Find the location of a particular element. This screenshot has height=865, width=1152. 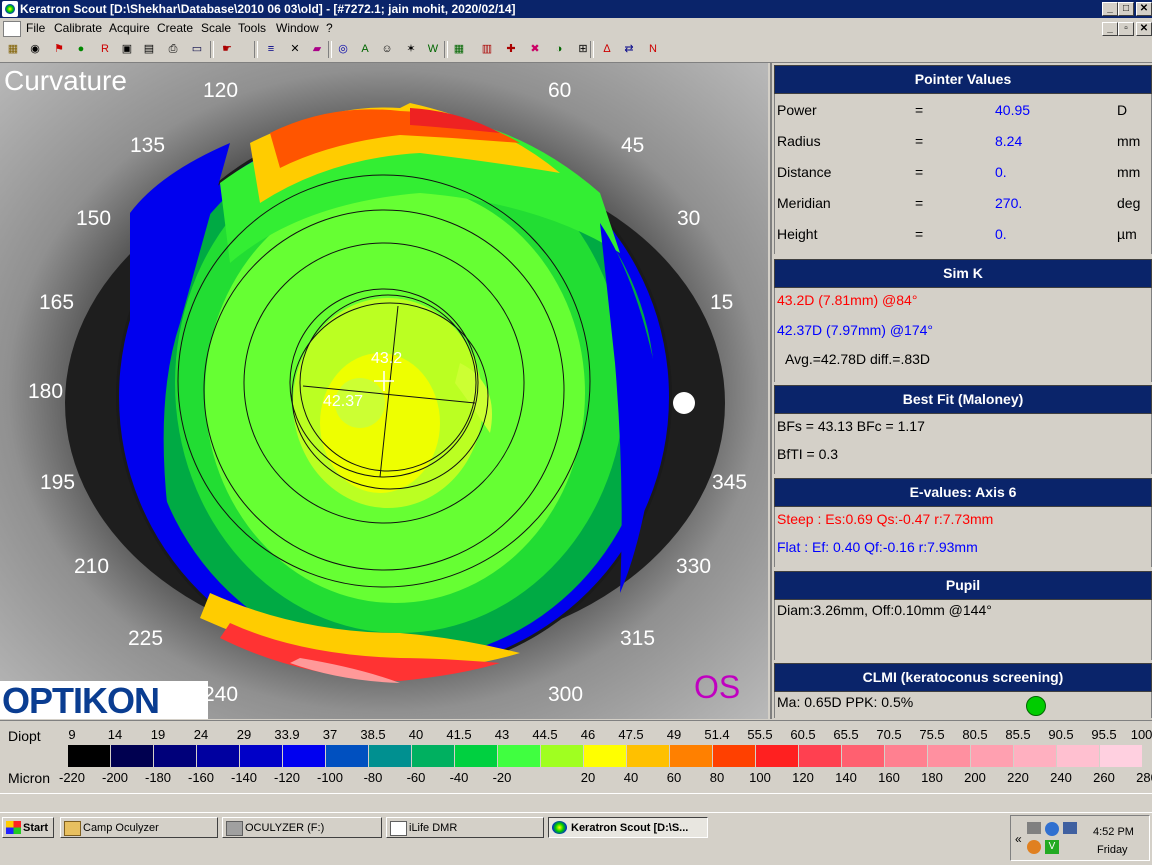

menu-help: ? is located at coordinates (329, 28).